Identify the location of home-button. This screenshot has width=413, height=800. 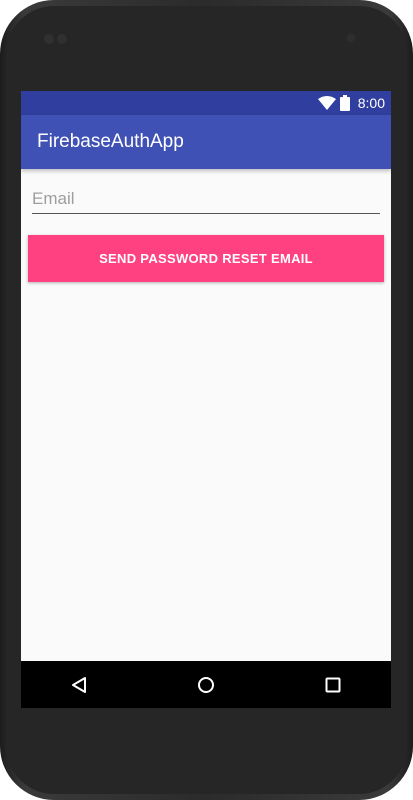
(206, 685).